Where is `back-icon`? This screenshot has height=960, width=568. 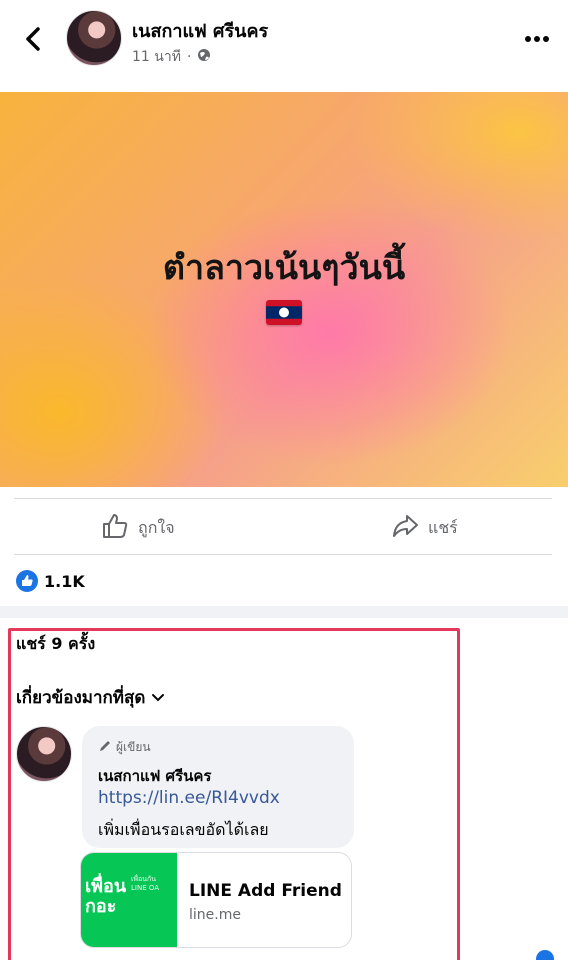 back-icon is located at coordinates (35, 39).